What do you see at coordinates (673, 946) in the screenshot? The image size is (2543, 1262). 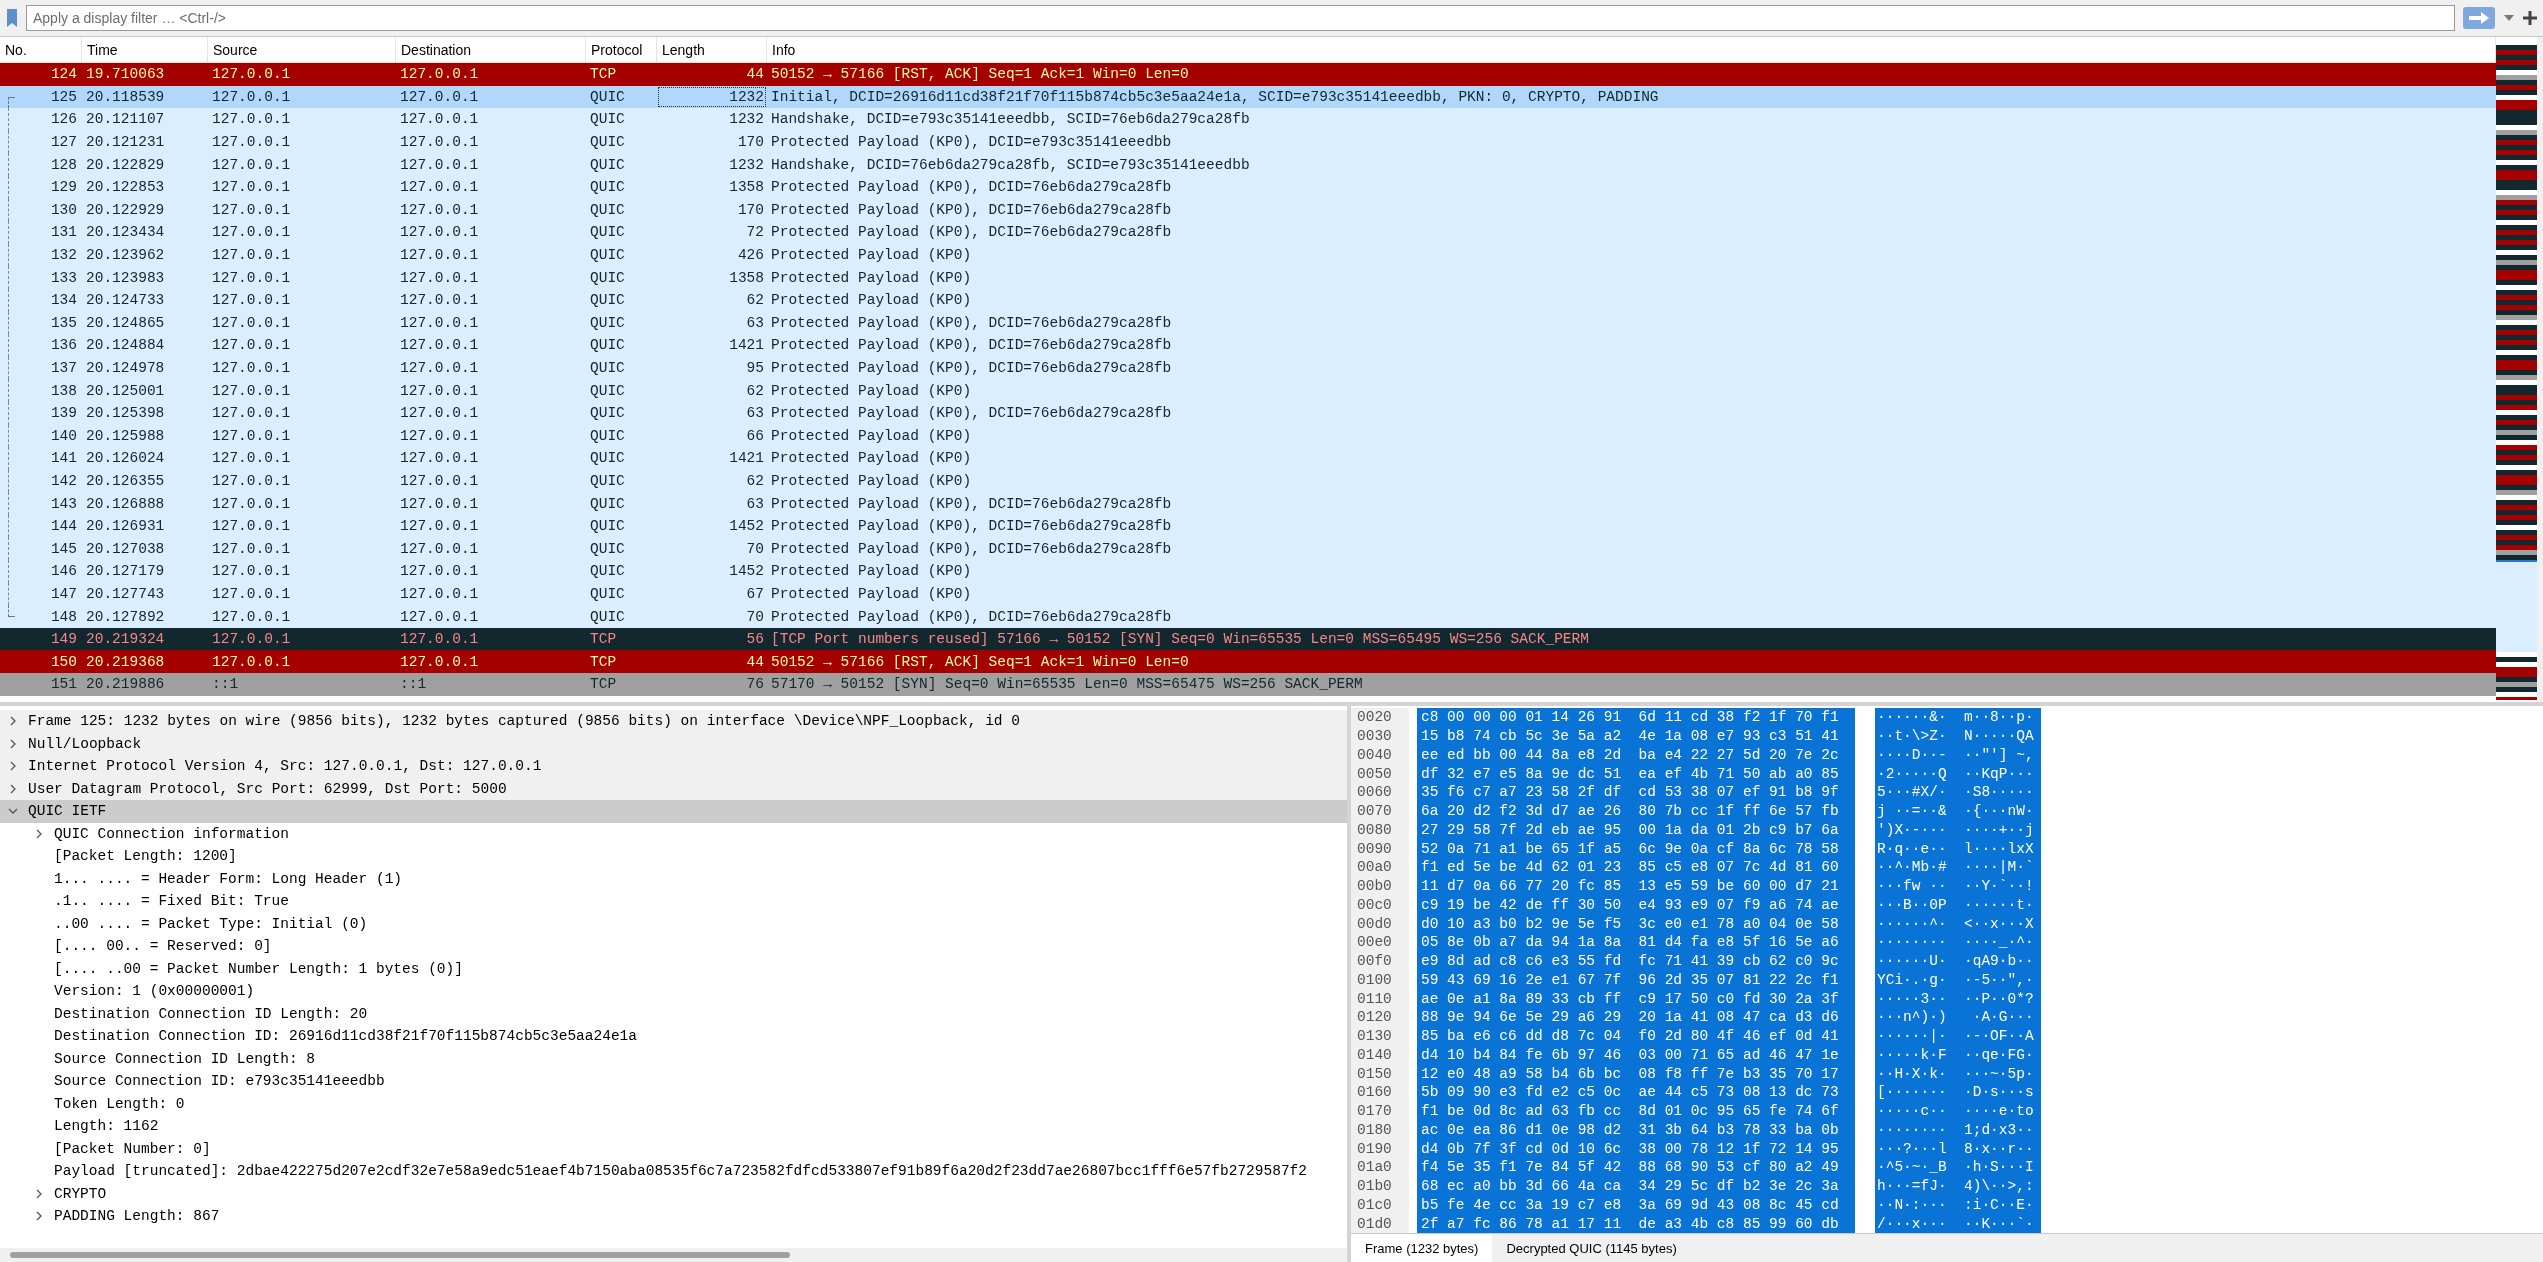 I see `tree-item: [.... 00.. = Reserved: 0]` at bounding box center [673, 946].